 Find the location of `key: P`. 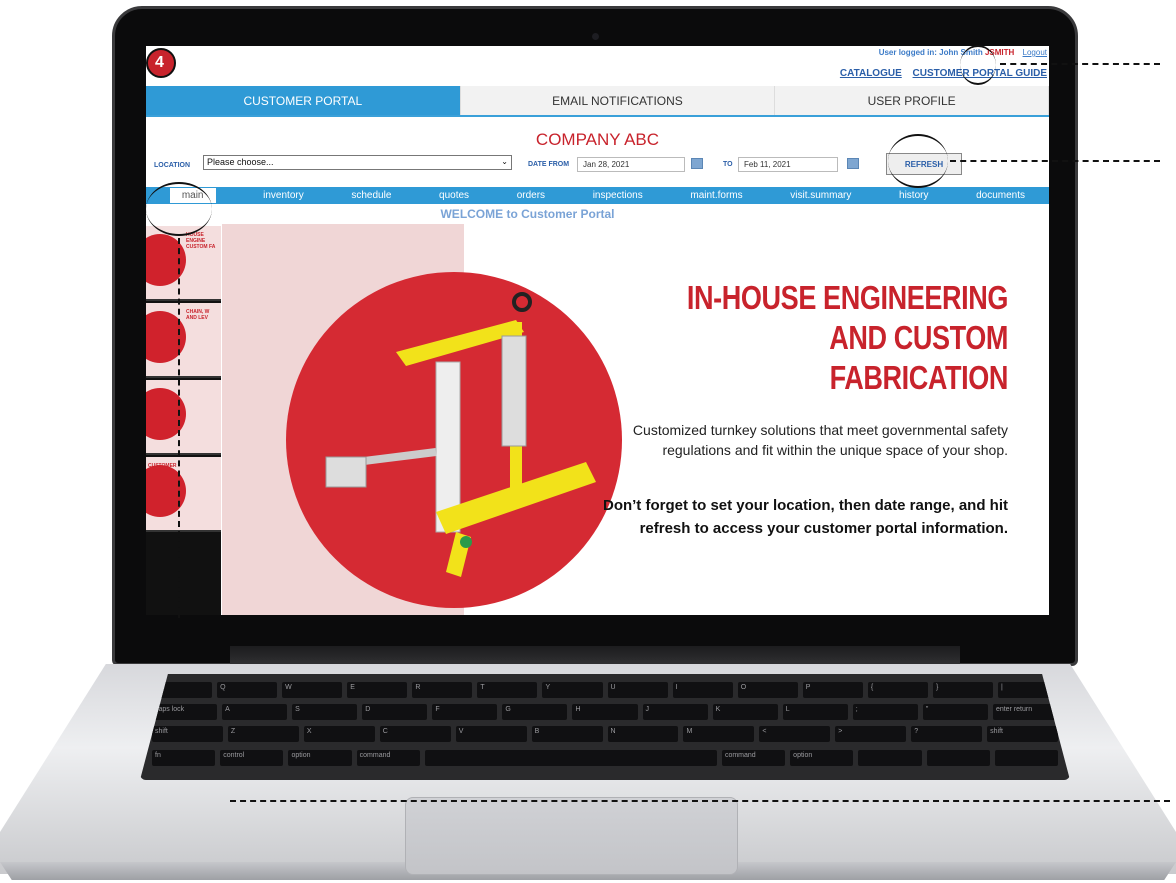

key: P is located at coordinates (832, 690).